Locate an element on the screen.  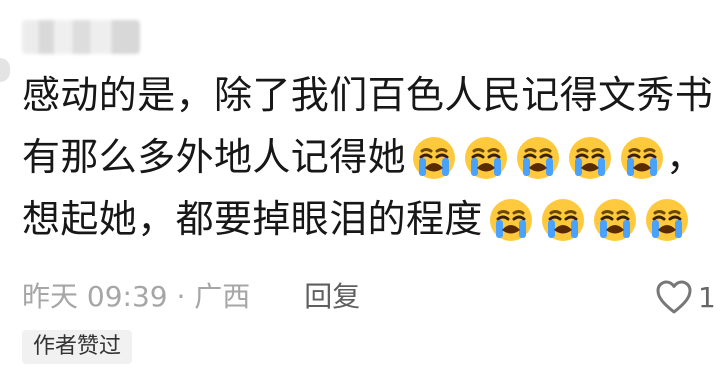
comment-text-line-1: 感动的是，除了我们百色人民记得文秀书 is located at coordinates (368, 95).